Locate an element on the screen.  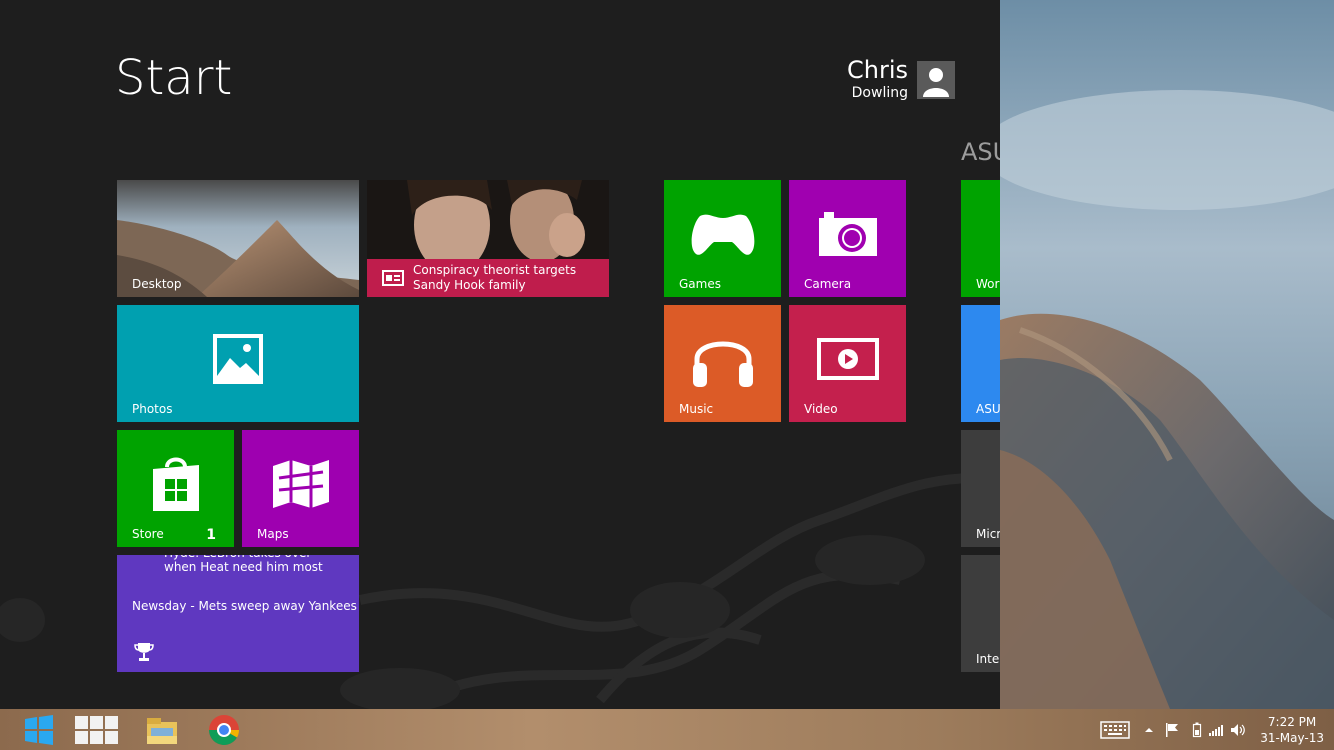
chrome-icon is located at coordinates (224, 729).